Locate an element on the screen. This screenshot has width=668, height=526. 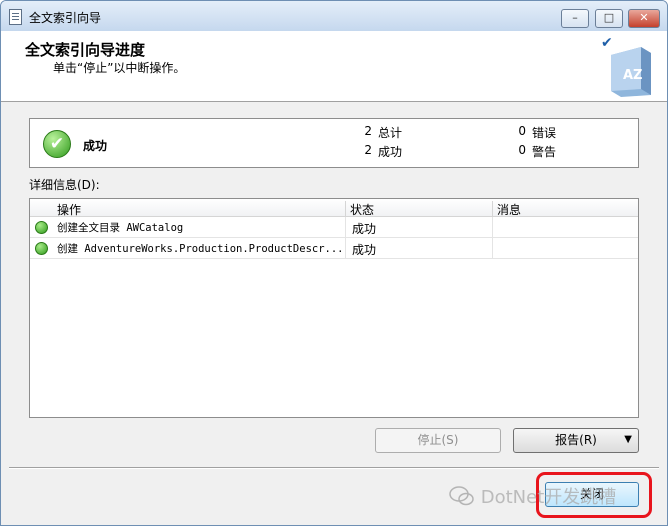
details-label: 详细信息(D): is located at coordinates (64, 185).